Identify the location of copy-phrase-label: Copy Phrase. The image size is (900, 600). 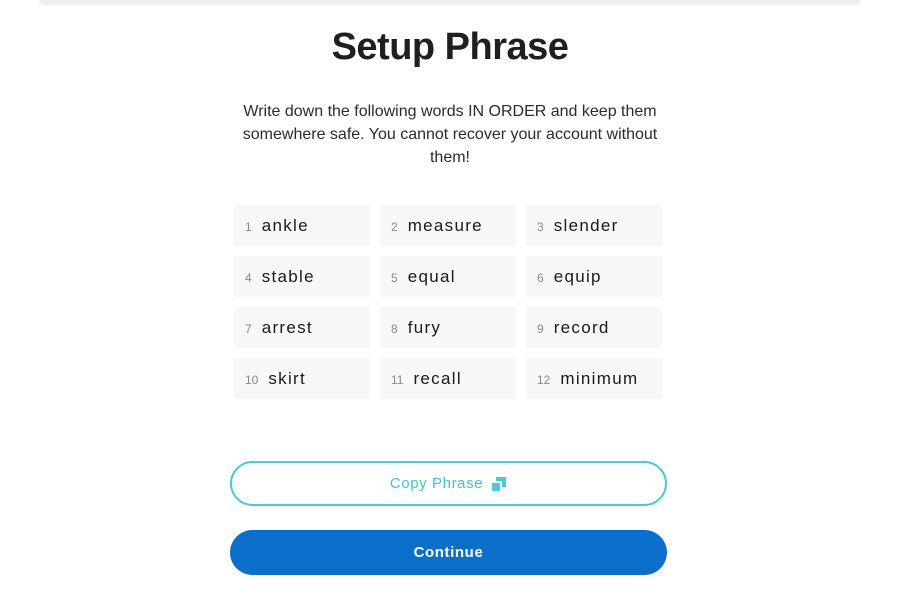
(436, 483).